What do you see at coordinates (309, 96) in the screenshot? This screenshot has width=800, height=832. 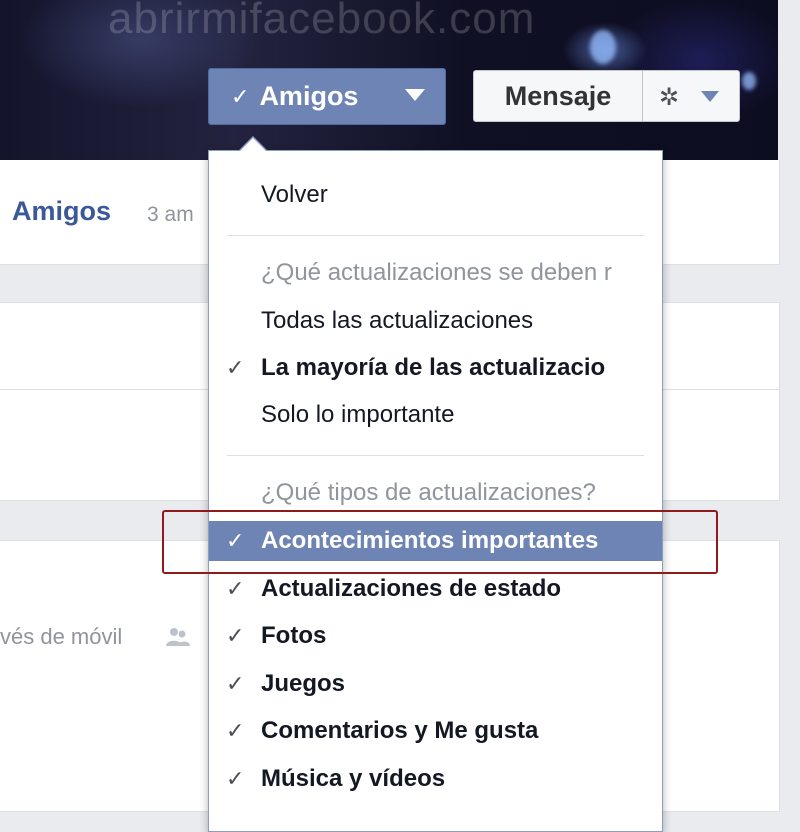 I see `friends-button-label: Amigos` at bounding box center [309, 96].